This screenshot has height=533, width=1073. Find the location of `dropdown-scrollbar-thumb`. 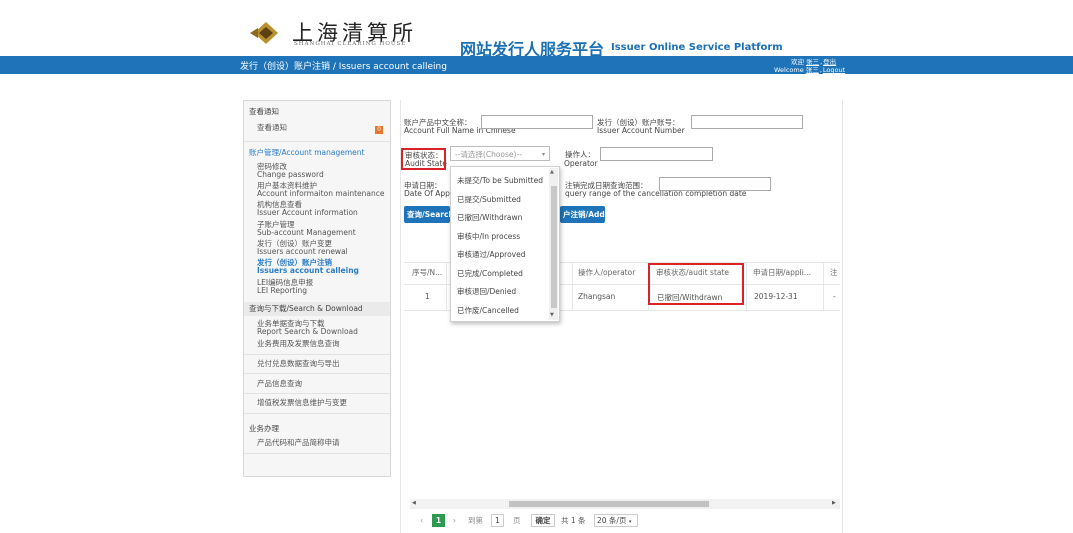

dropdown-scrollbar-thumb is located at coordinates (554, 247).